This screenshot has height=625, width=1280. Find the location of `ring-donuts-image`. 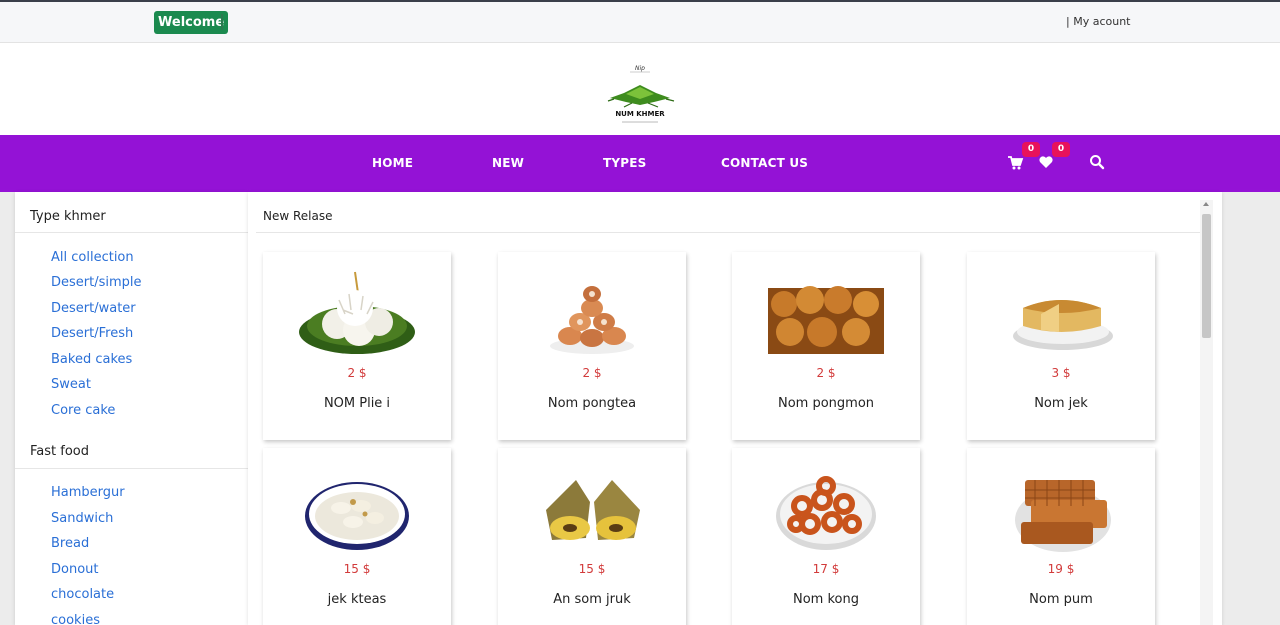

ring-donuts-image is located at coordinates (826, 513).